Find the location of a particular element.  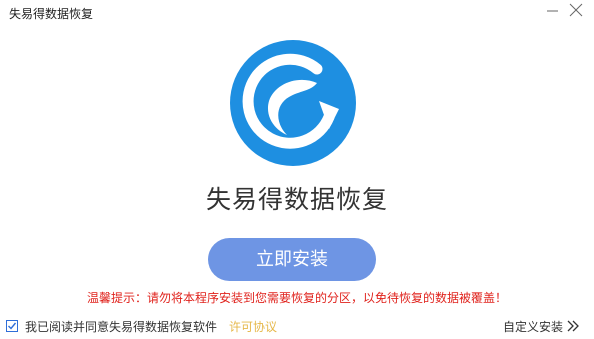

install-now-button: 立即安装 is located at coordinates (292, 259).